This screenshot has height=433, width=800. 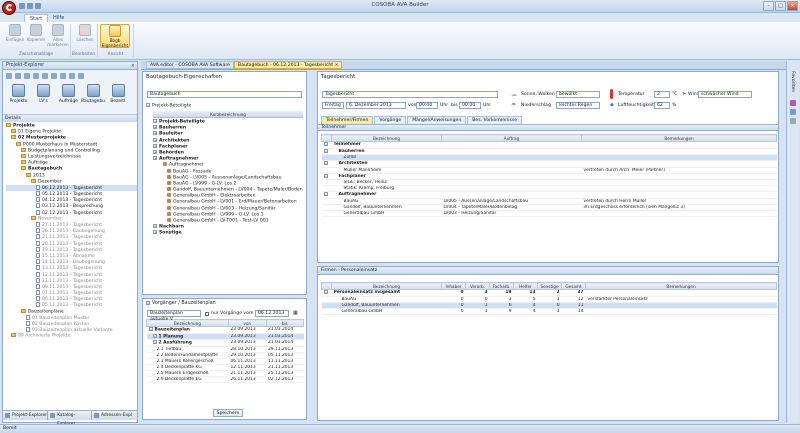 I want to click on schedule-date-input: 06.12.2013, so click(x=272, y=313).